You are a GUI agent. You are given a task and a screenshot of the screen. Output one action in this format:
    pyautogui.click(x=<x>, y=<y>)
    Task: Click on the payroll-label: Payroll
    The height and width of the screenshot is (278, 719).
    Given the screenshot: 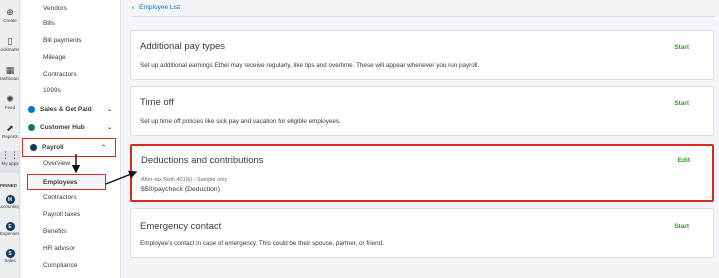 What is the action you would take?
    pyautogui.click(x=53, y=147)
    